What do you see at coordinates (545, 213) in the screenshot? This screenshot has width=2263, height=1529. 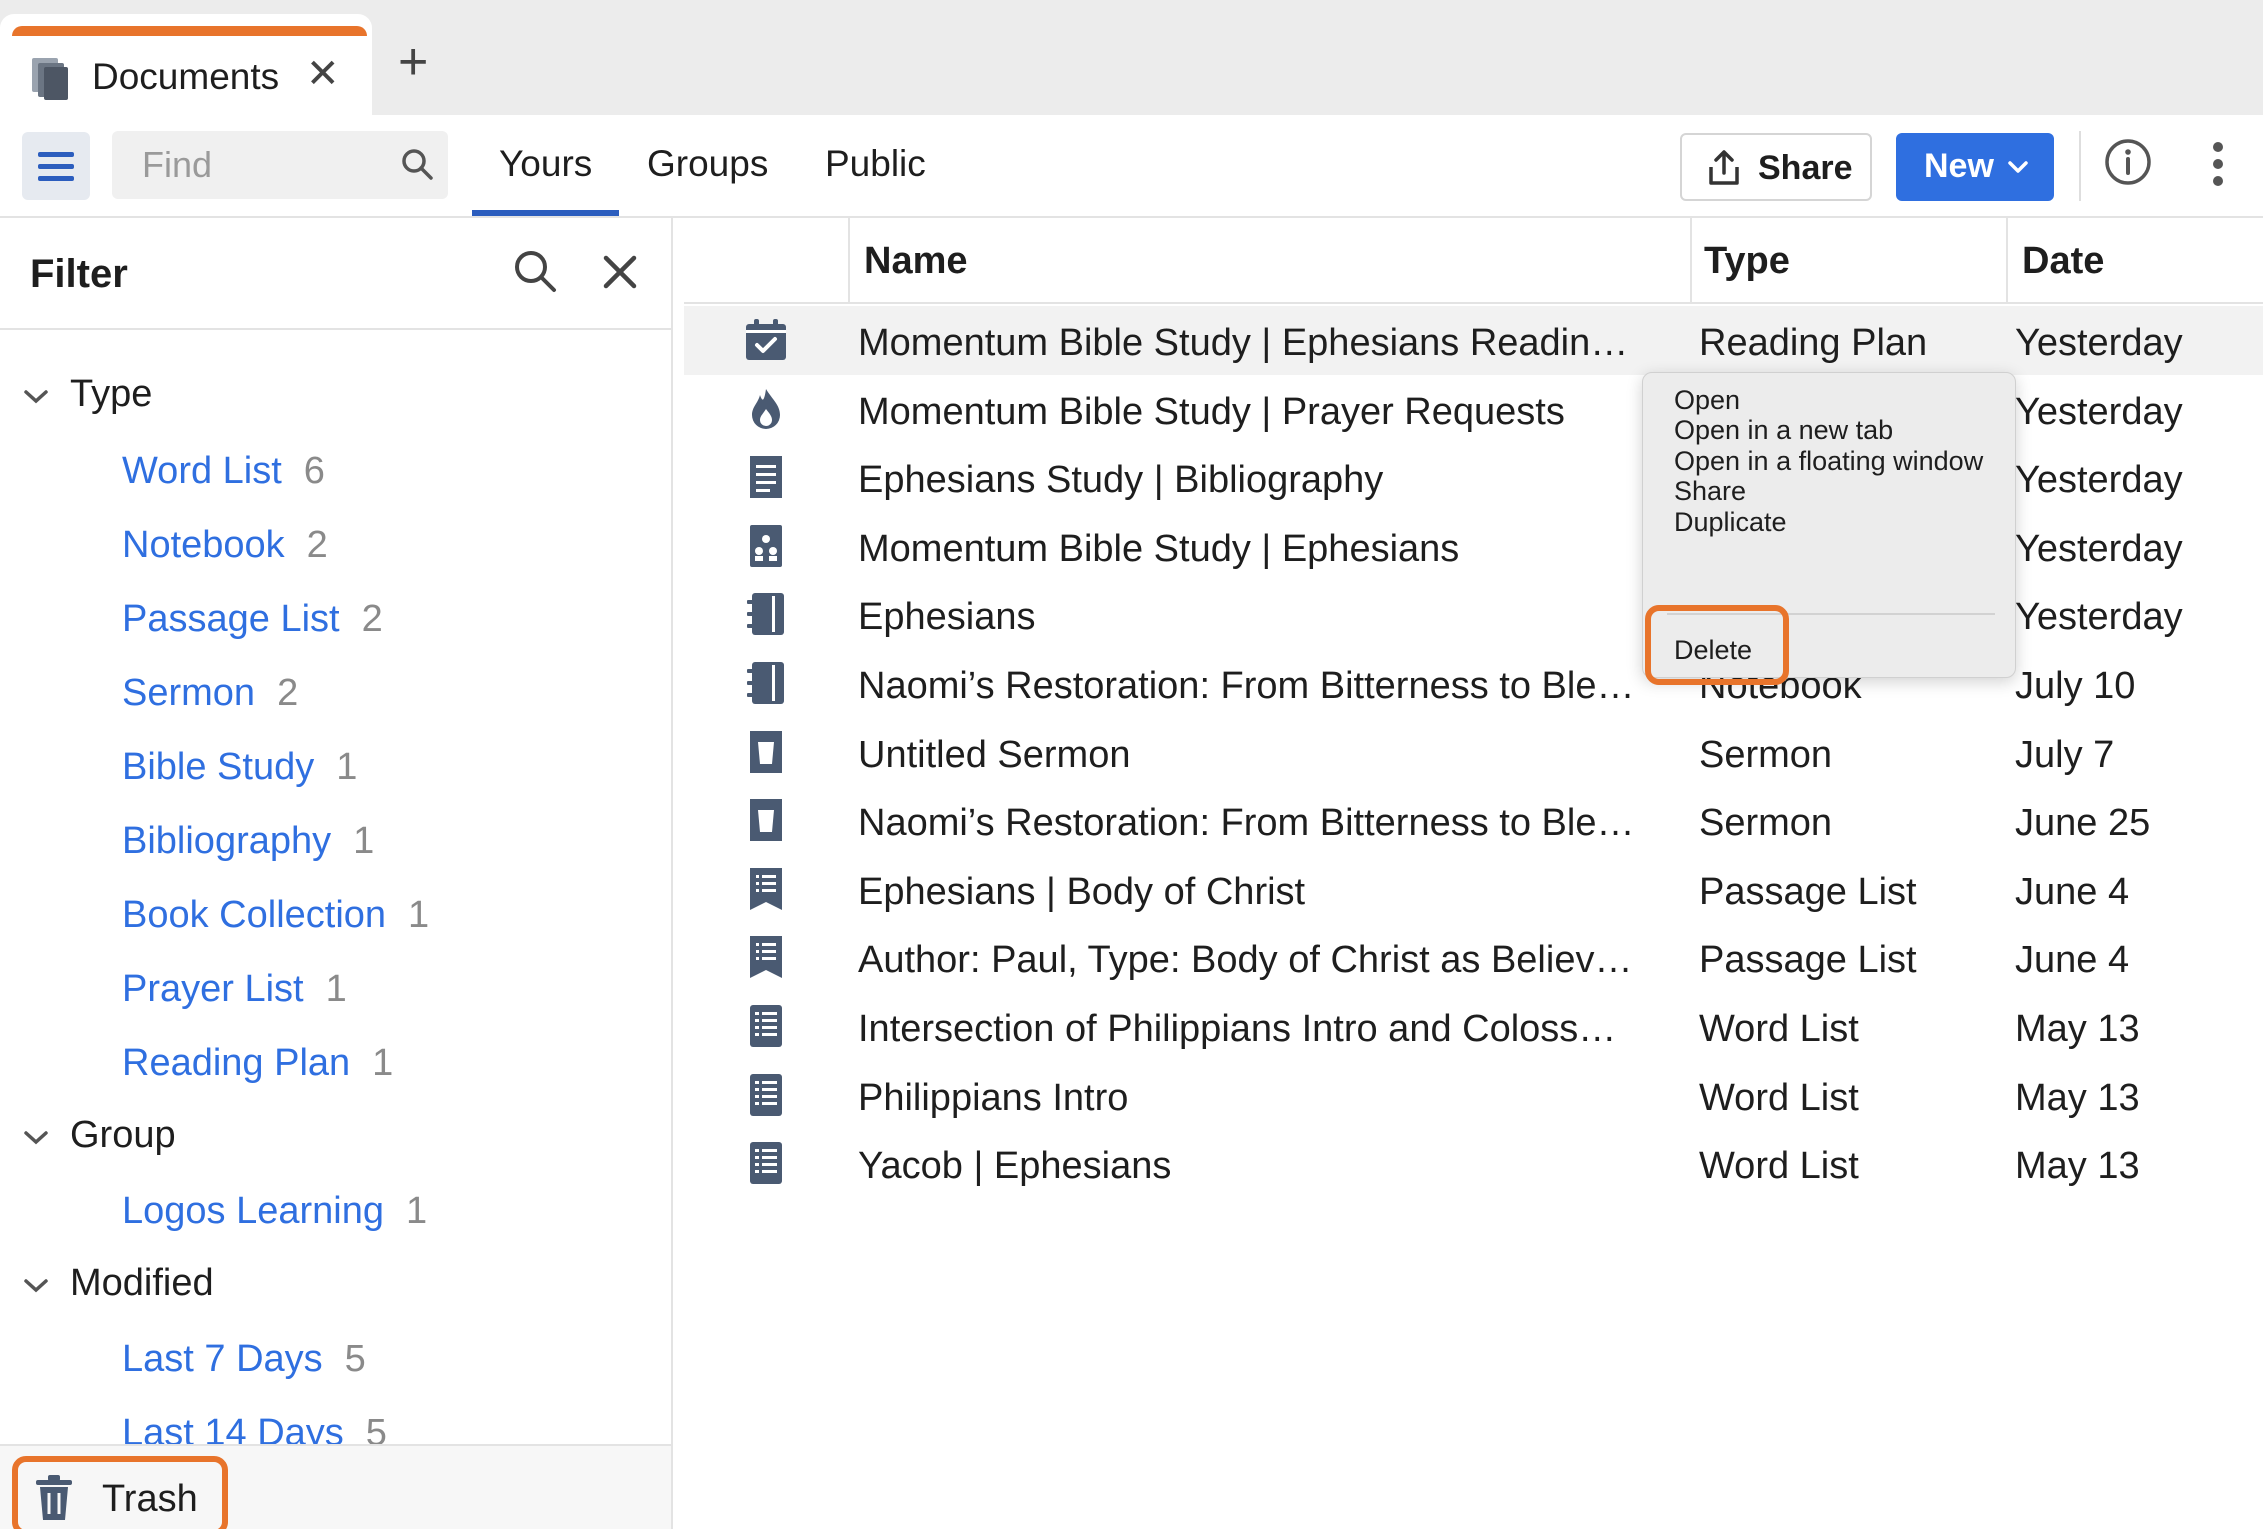 I see `active-tab-indicator` at bounding box center [545, 213].